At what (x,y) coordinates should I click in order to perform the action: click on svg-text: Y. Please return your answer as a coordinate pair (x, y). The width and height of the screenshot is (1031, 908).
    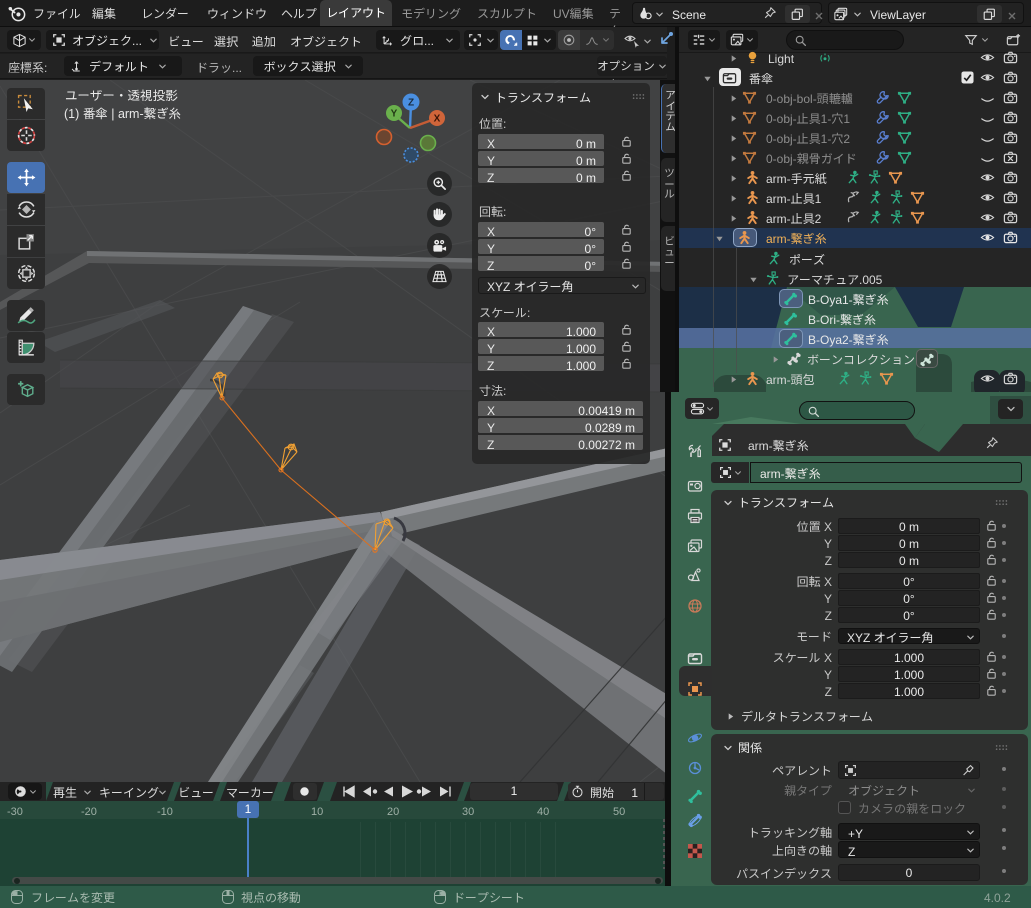
    Looking at the image, I should click on (394, 112).